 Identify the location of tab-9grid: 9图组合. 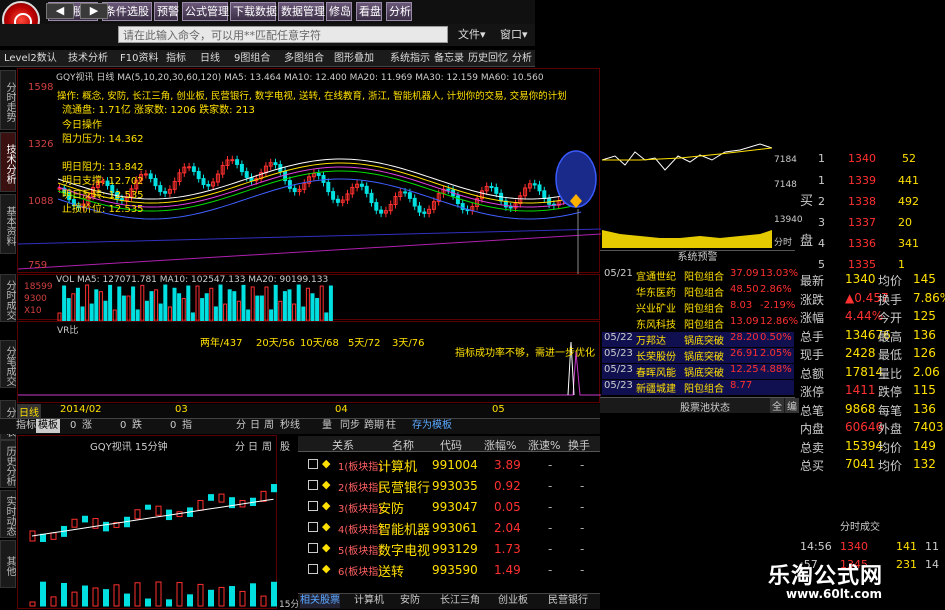
(252, 58).